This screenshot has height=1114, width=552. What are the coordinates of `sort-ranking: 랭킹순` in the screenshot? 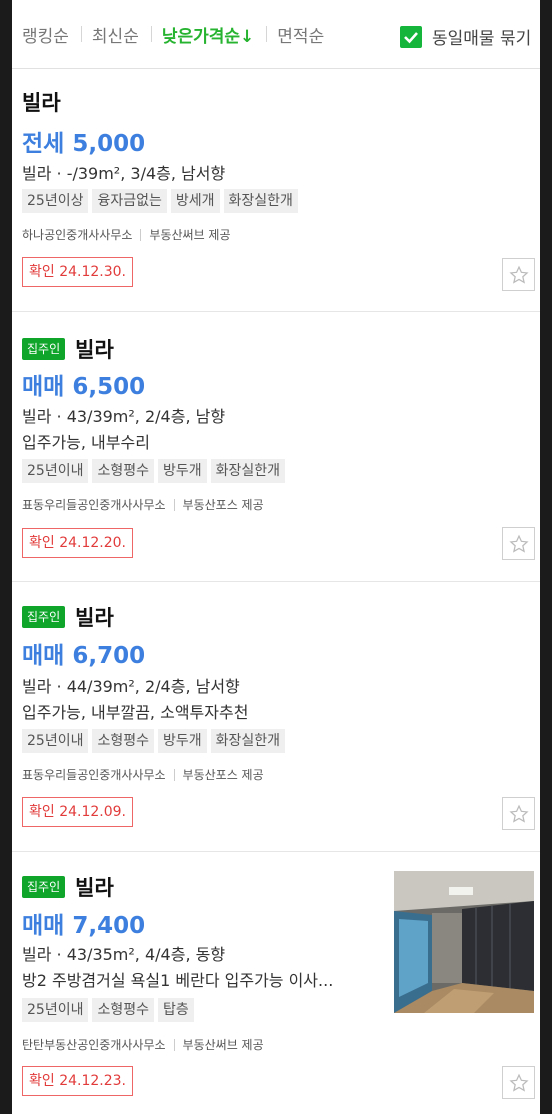 It's located at (40, 34).